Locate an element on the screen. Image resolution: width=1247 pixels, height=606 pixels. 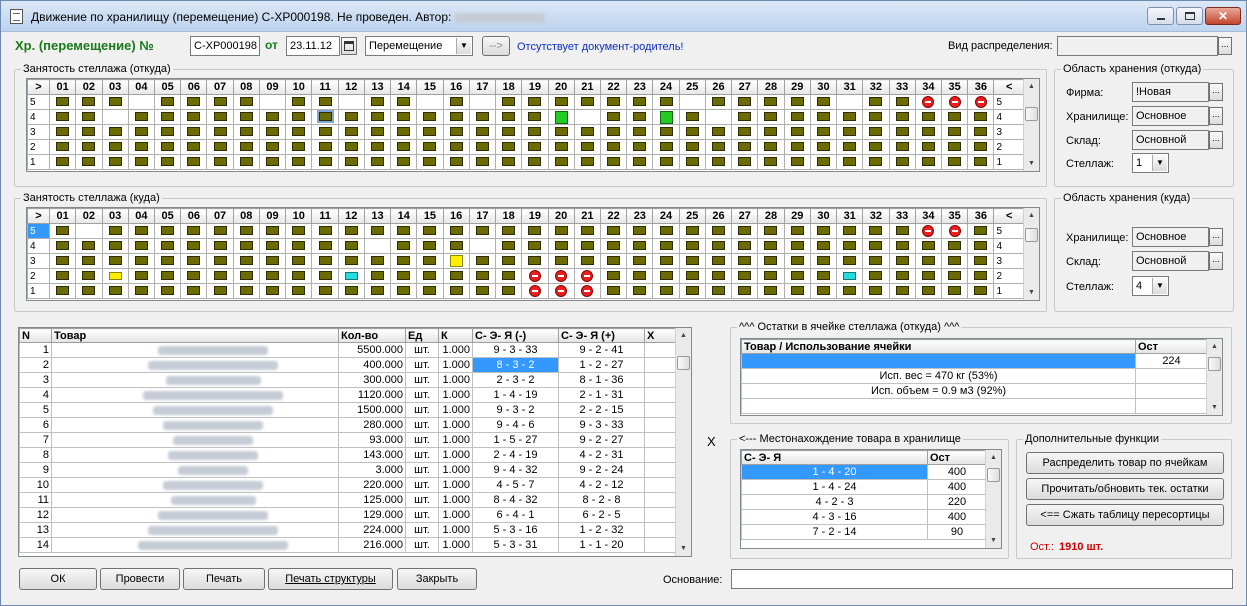
table-row: 4 1120.000 шт. 1.000 1 - 4 - 19 2 - 1 - 31 is located at coordinates (348, 395).